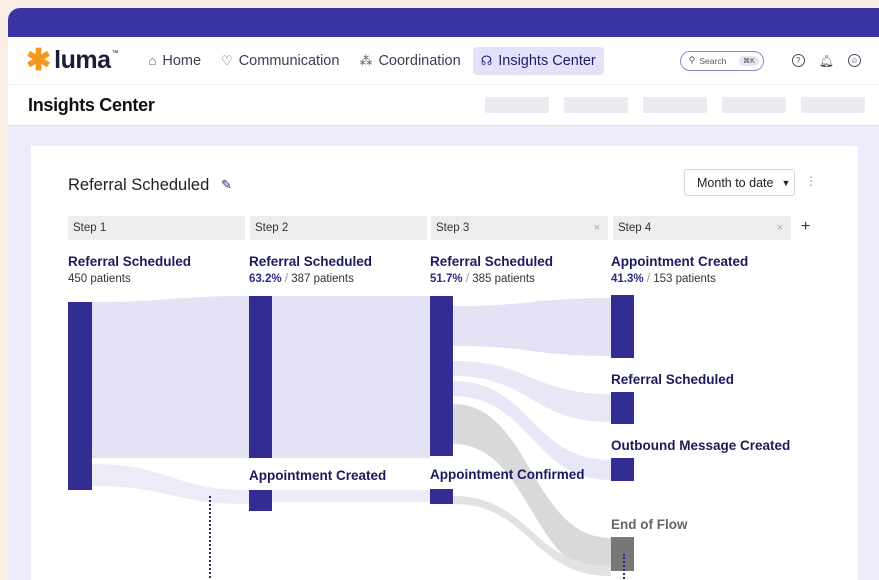  I want to click on nav-coordination: ⁂ Coordination, so click(409, 61).